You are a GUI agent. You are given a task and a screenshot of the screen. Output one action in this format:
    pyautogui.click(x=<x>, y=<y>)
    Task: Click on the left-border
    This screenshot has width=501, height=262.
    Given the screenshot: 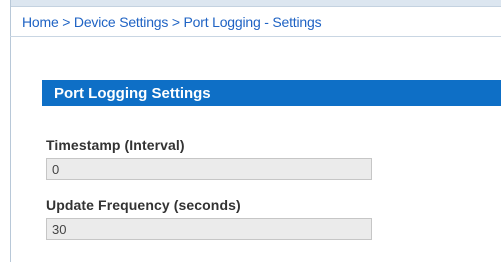 What is the action you would take?
    pyautogui.click(x=10, y=131)
    